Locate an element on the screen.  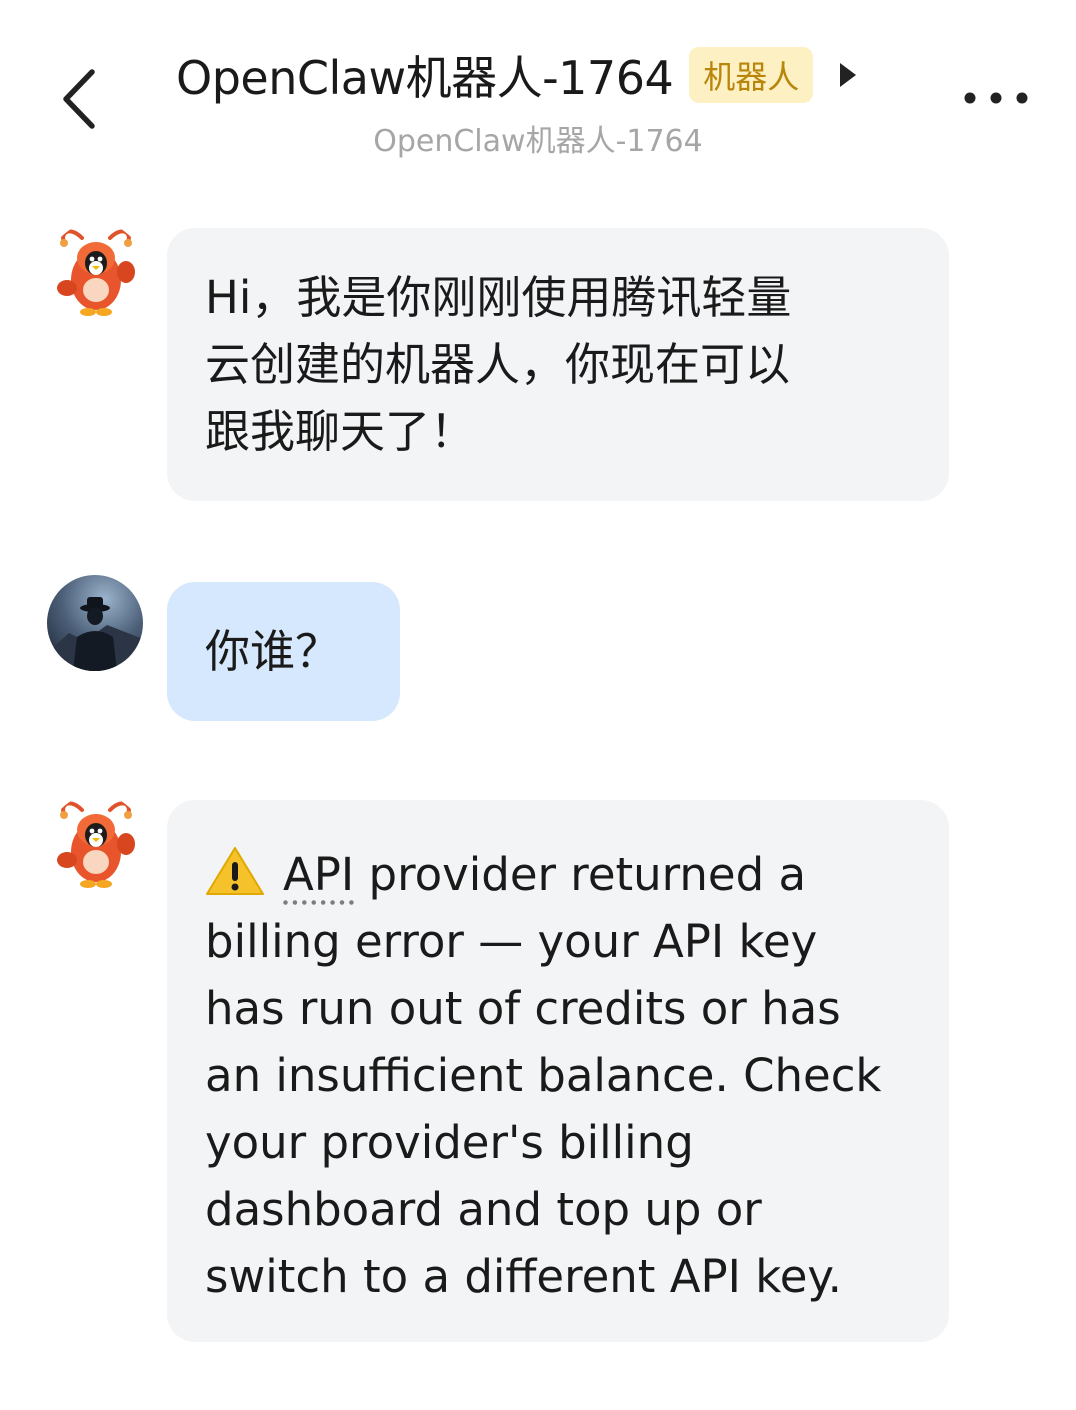
chat-subtitle: OpenClaw机器人-1764 is located at coordinates (538, 141).